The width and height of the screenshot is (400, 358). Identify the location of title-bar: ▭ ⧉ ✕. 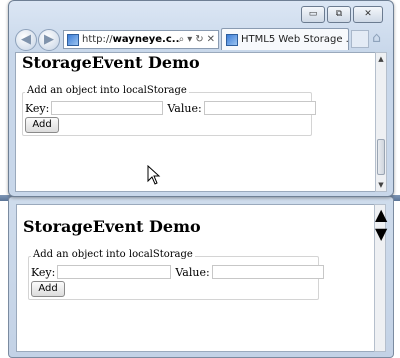
(201, 15).